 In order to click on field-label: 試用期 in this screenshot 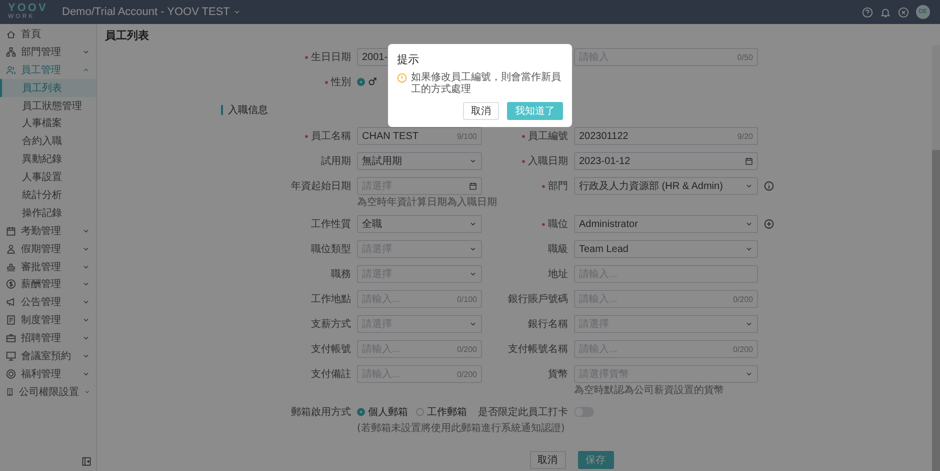, I will do `click(336, 161)`.